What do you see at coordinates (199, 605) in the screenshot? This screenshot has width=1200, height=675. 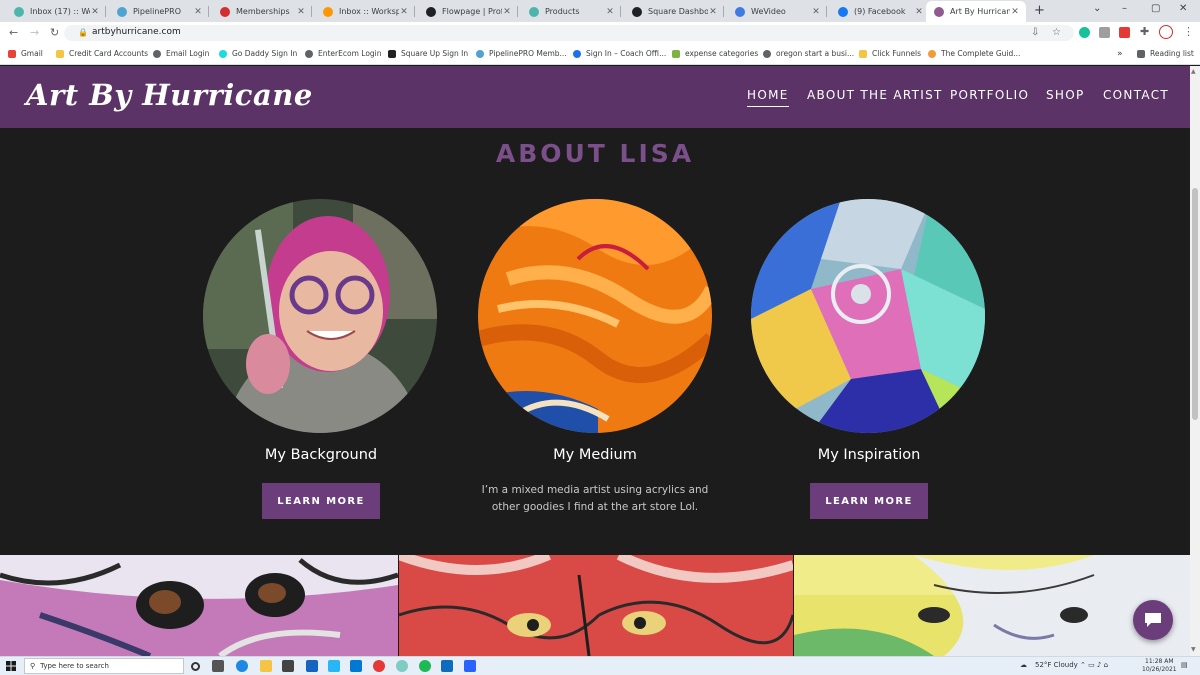 I see `gallery-painting-dog` at bounding box center [199, 605].